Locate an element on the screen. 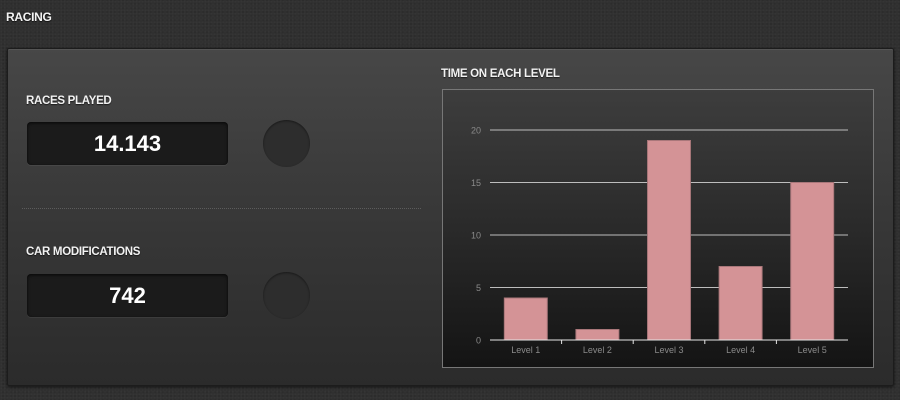 Image resolution: width=900 pixels, height=400 pixels. y-tick-label: 15 is located at coordinates (476, 183).